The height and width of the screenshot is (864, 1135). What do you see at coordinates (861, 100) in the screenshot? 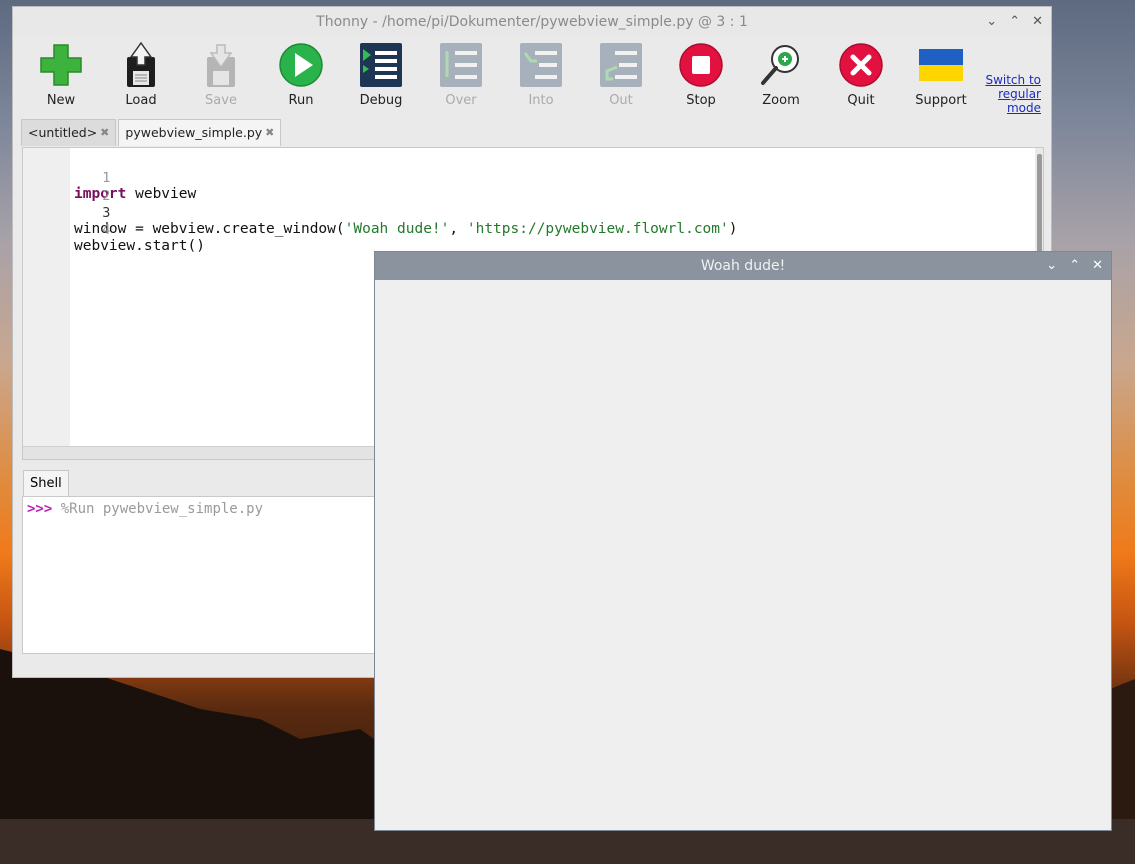
I see `quit-label: Quit` at bounding box center [861, 100].